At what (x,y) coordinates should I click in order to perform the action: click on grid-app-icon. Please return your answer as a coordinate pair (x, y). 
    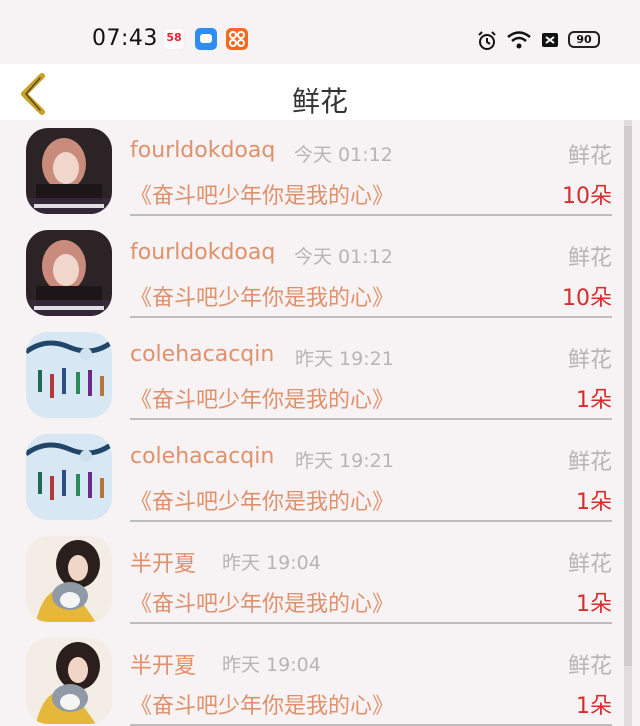
    Looking at the image, I should click on (237, 39).